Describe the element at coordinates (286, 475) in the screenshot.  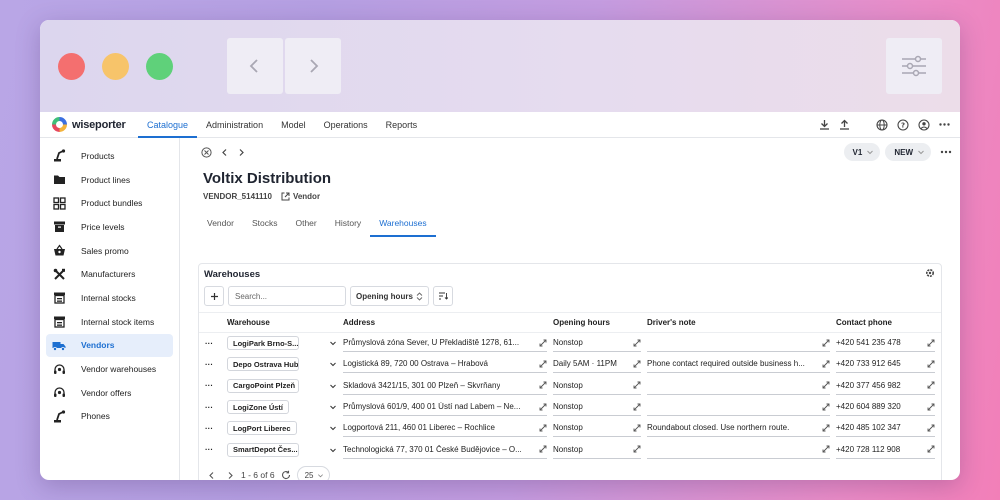
I see `refresh-icon` at that location.